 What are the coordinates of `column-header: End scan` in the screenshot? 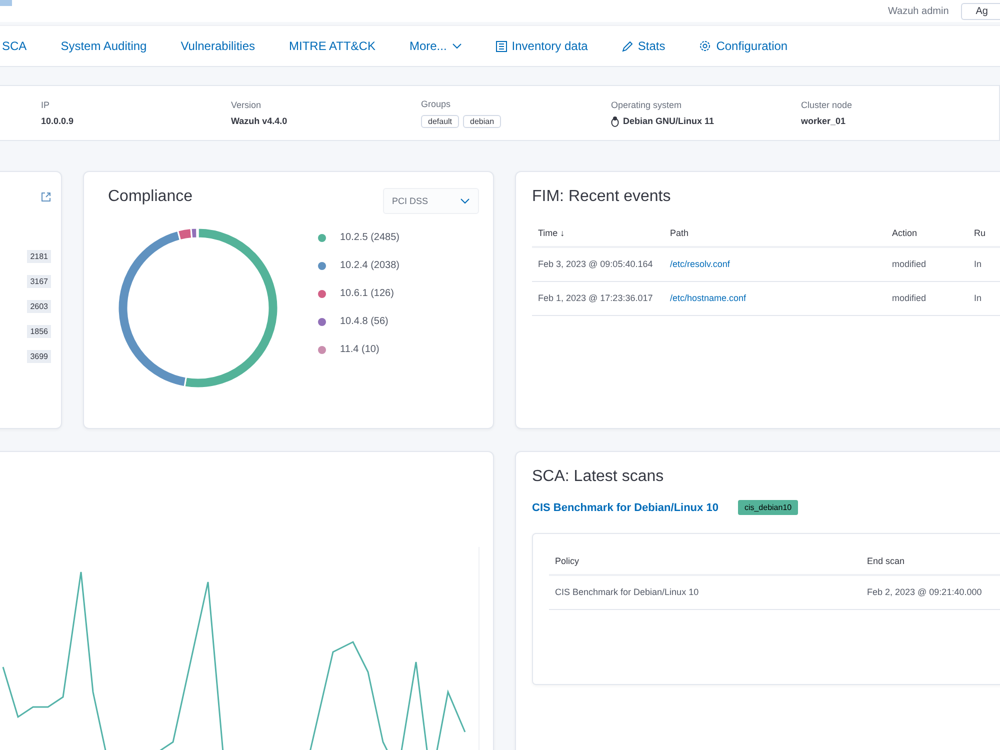 It's located at (930, 561).